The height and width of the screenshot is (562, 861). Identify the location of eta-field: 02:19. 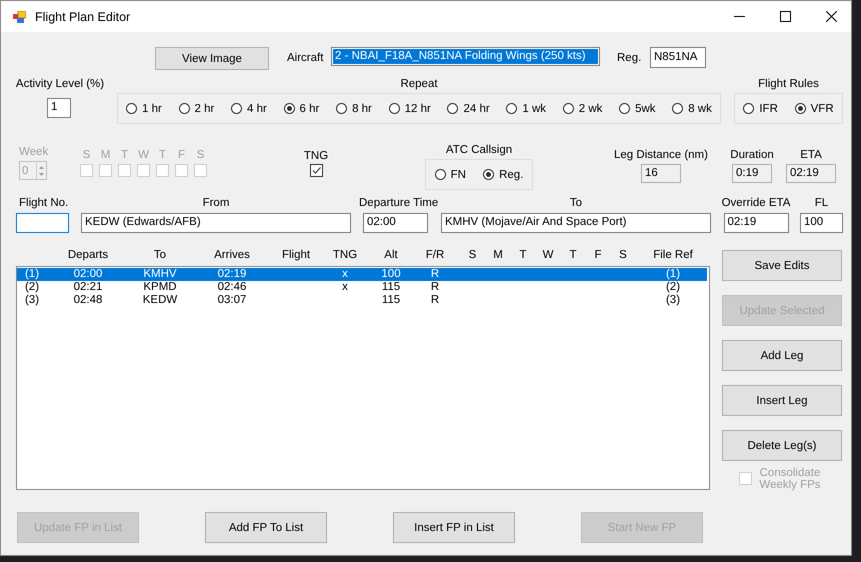
(811, 173).